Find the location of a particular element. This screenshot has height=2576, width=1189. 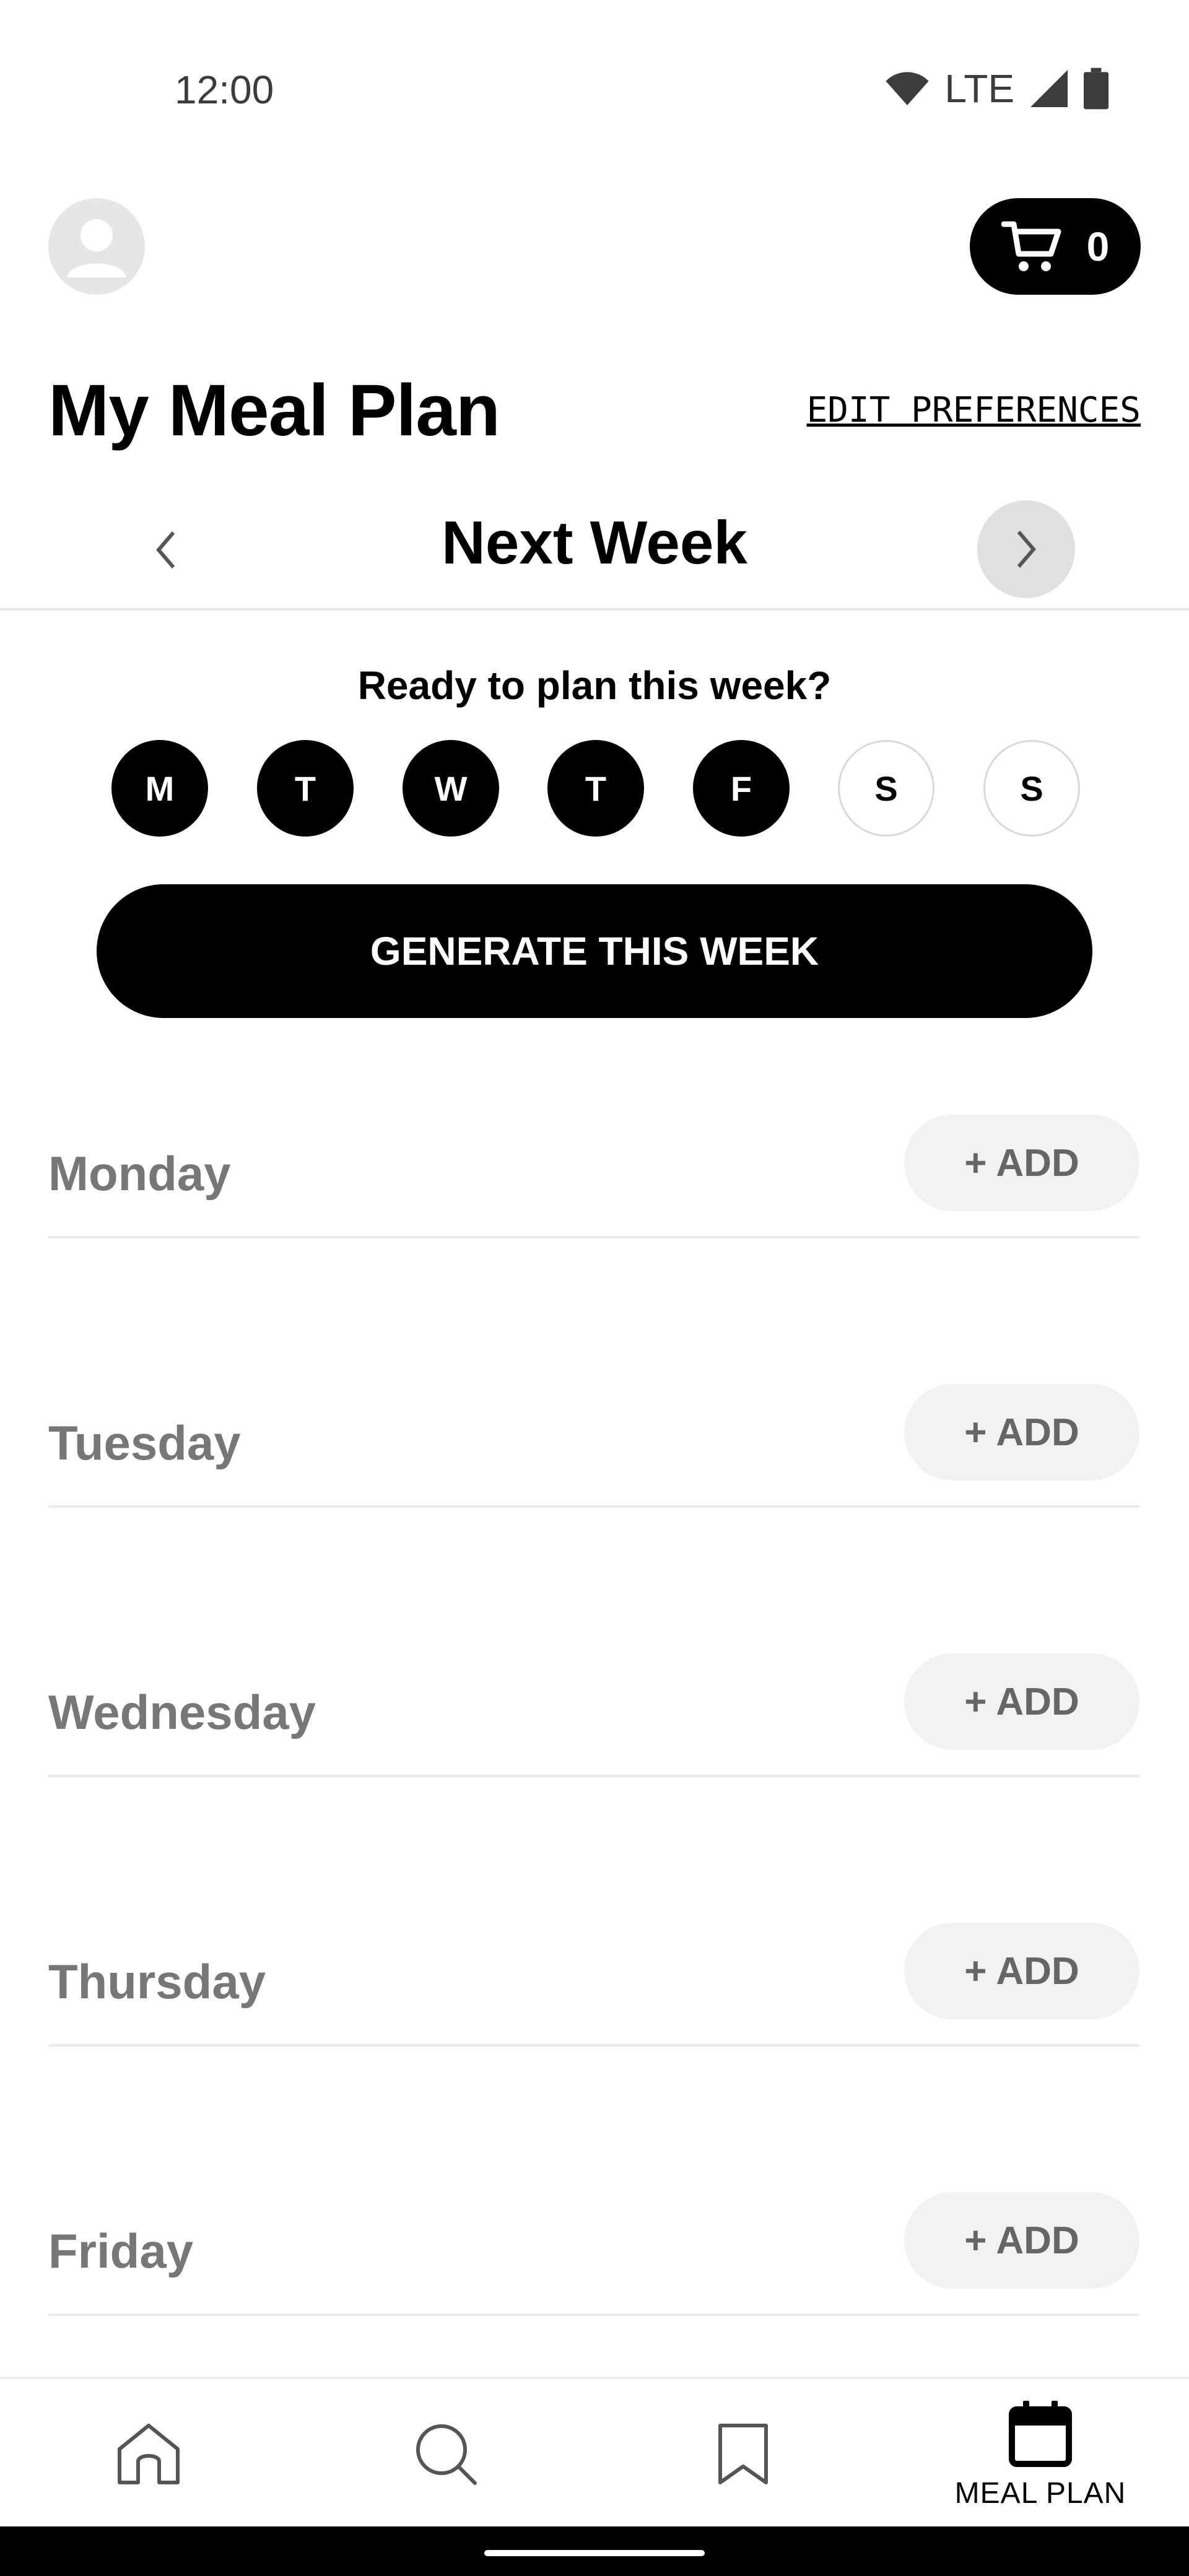

wifi-icon is located at coordinates (907, 88).